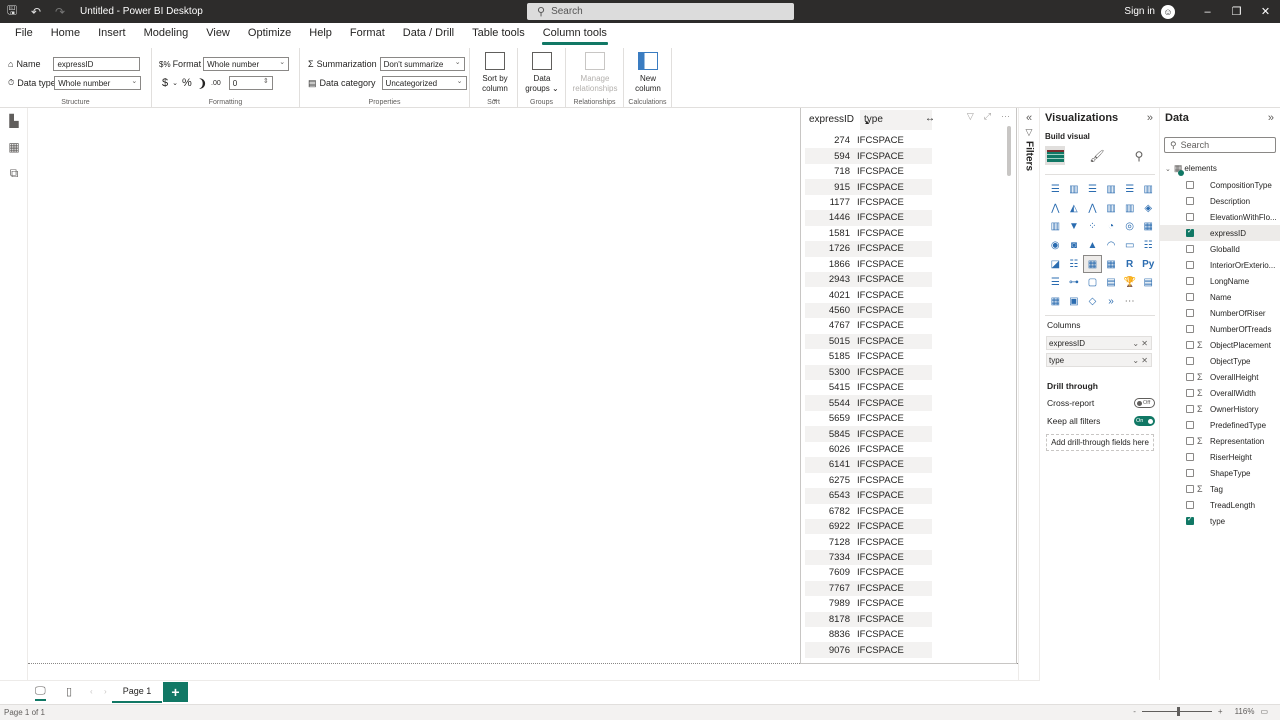 Image resolution: width=1280 pixels, height=720 pixels. I want to click on table-row: 1446 IFCSPACE, so click(868, 218).